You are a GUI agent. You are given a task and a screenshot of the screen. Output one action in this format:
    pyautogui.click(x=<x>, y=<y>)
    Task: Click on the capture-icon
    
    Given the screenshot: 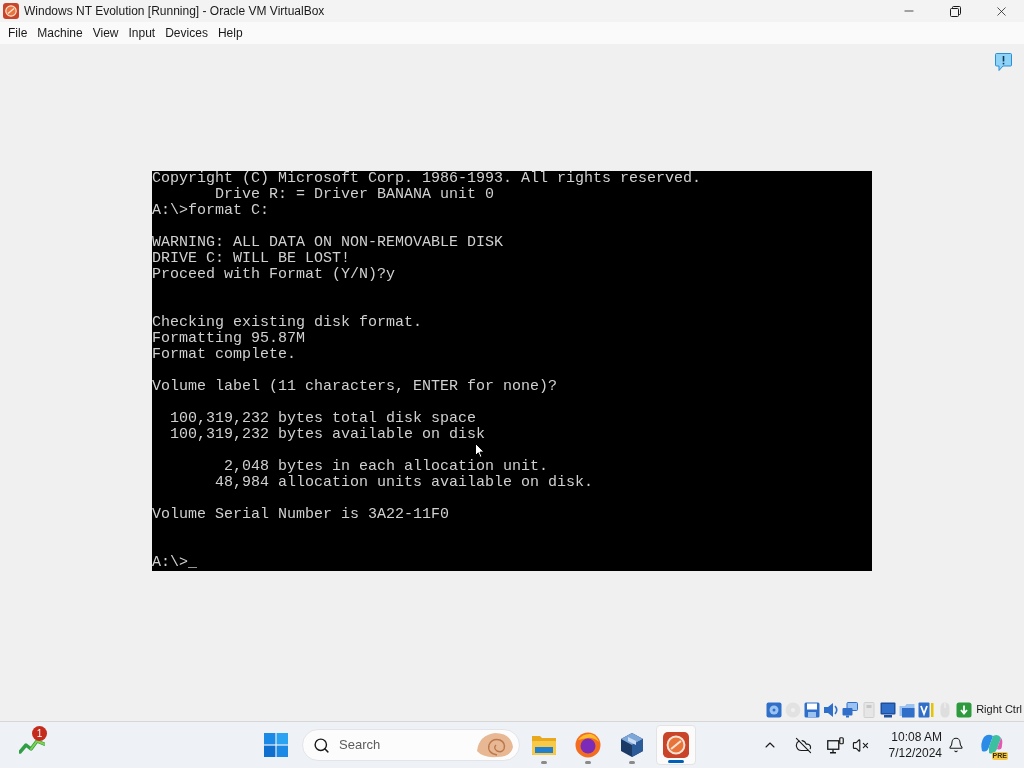 What is the action you would take?
    pyautogui.click(x=926, y=709)
    